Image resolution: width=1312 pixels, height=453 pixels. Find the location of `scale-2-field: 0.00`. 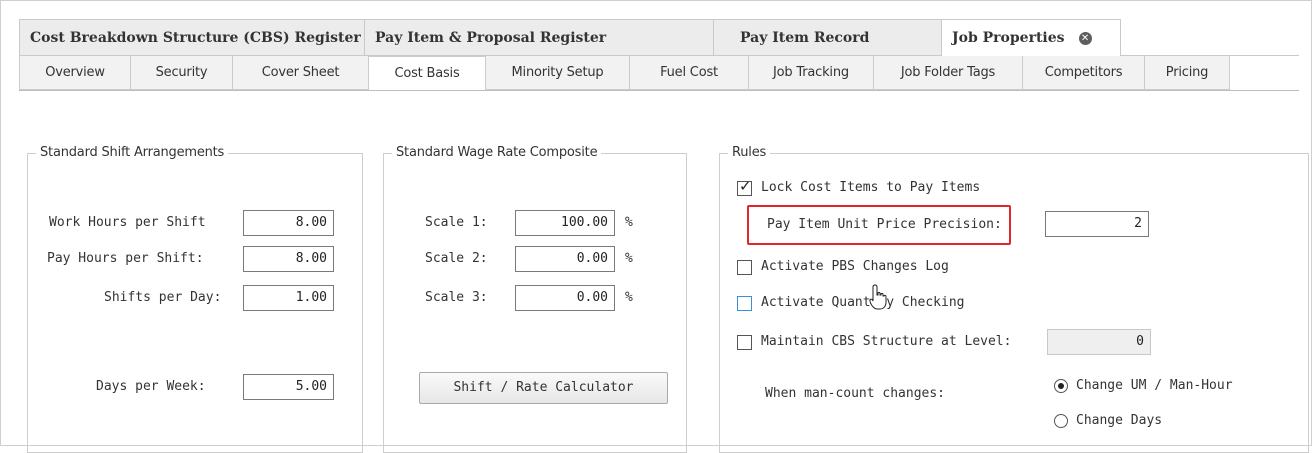

scale-2-field: 0.00 is located at coordinates (565, 259).